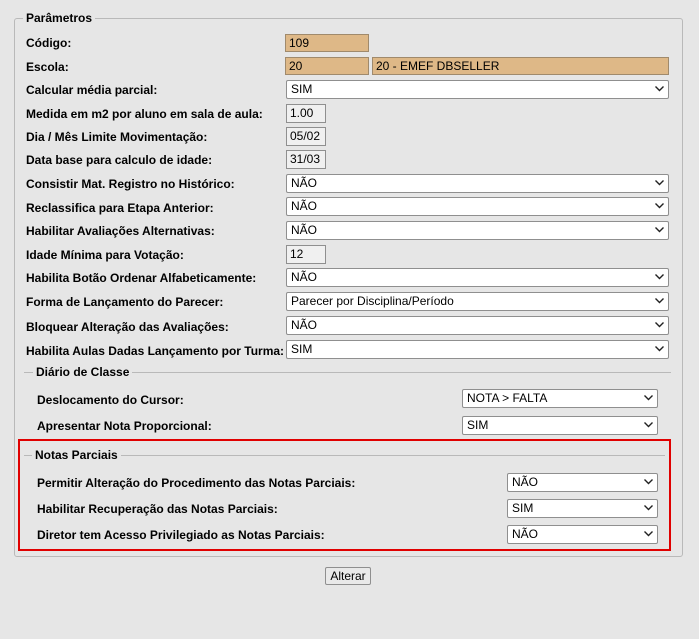  Describe the element at coordinates (302, 349) in the screenshot. I see `habilita-aulas-value: SIM` at that location.